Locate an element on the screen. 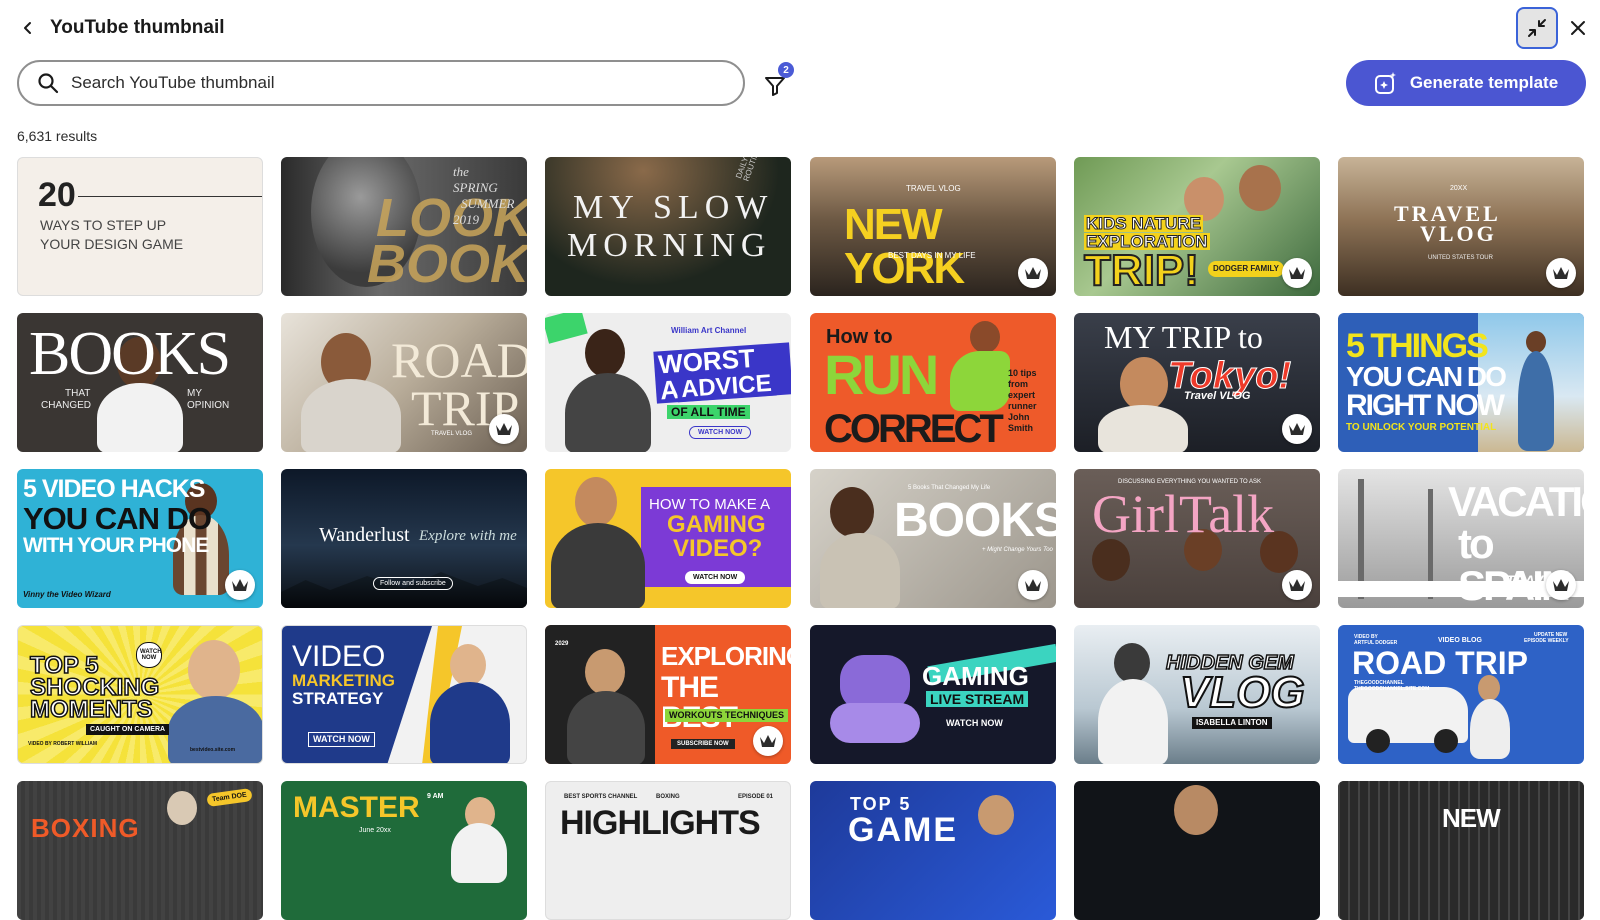 This screenshot has height=920, width=1600. template-card: GAMING LIVE STREAM WATCH NOW is located at coordinates (933, 694).